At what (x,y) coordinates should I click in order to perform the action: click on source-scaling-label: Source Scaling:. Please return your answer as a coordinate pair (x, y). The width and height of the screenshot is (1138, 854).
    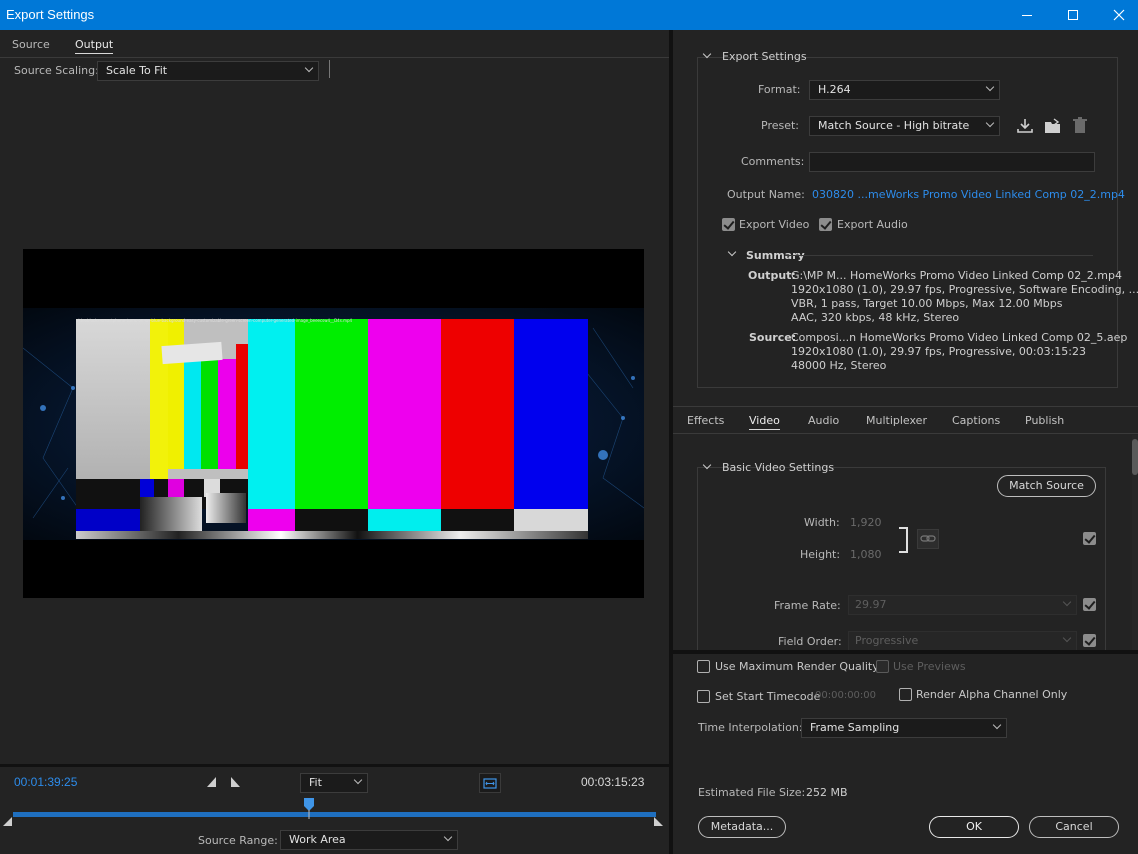
    Looking at the image, I should click on (56, 70).